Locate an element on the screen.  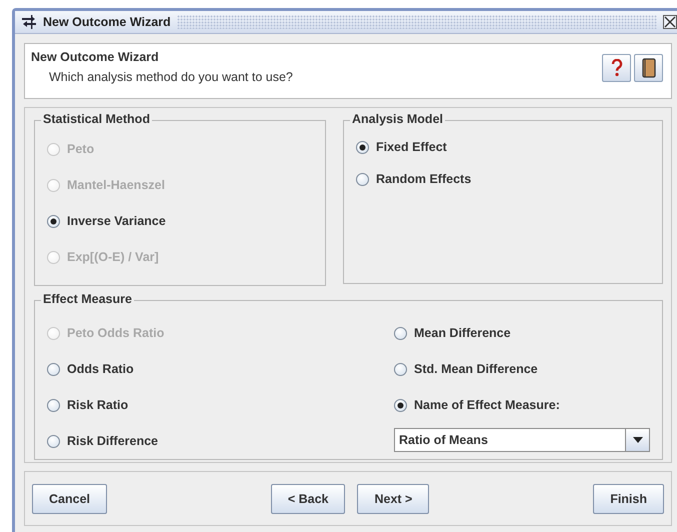
radio-option: Name of Effect Measure: is located at coordinates (477, 405).